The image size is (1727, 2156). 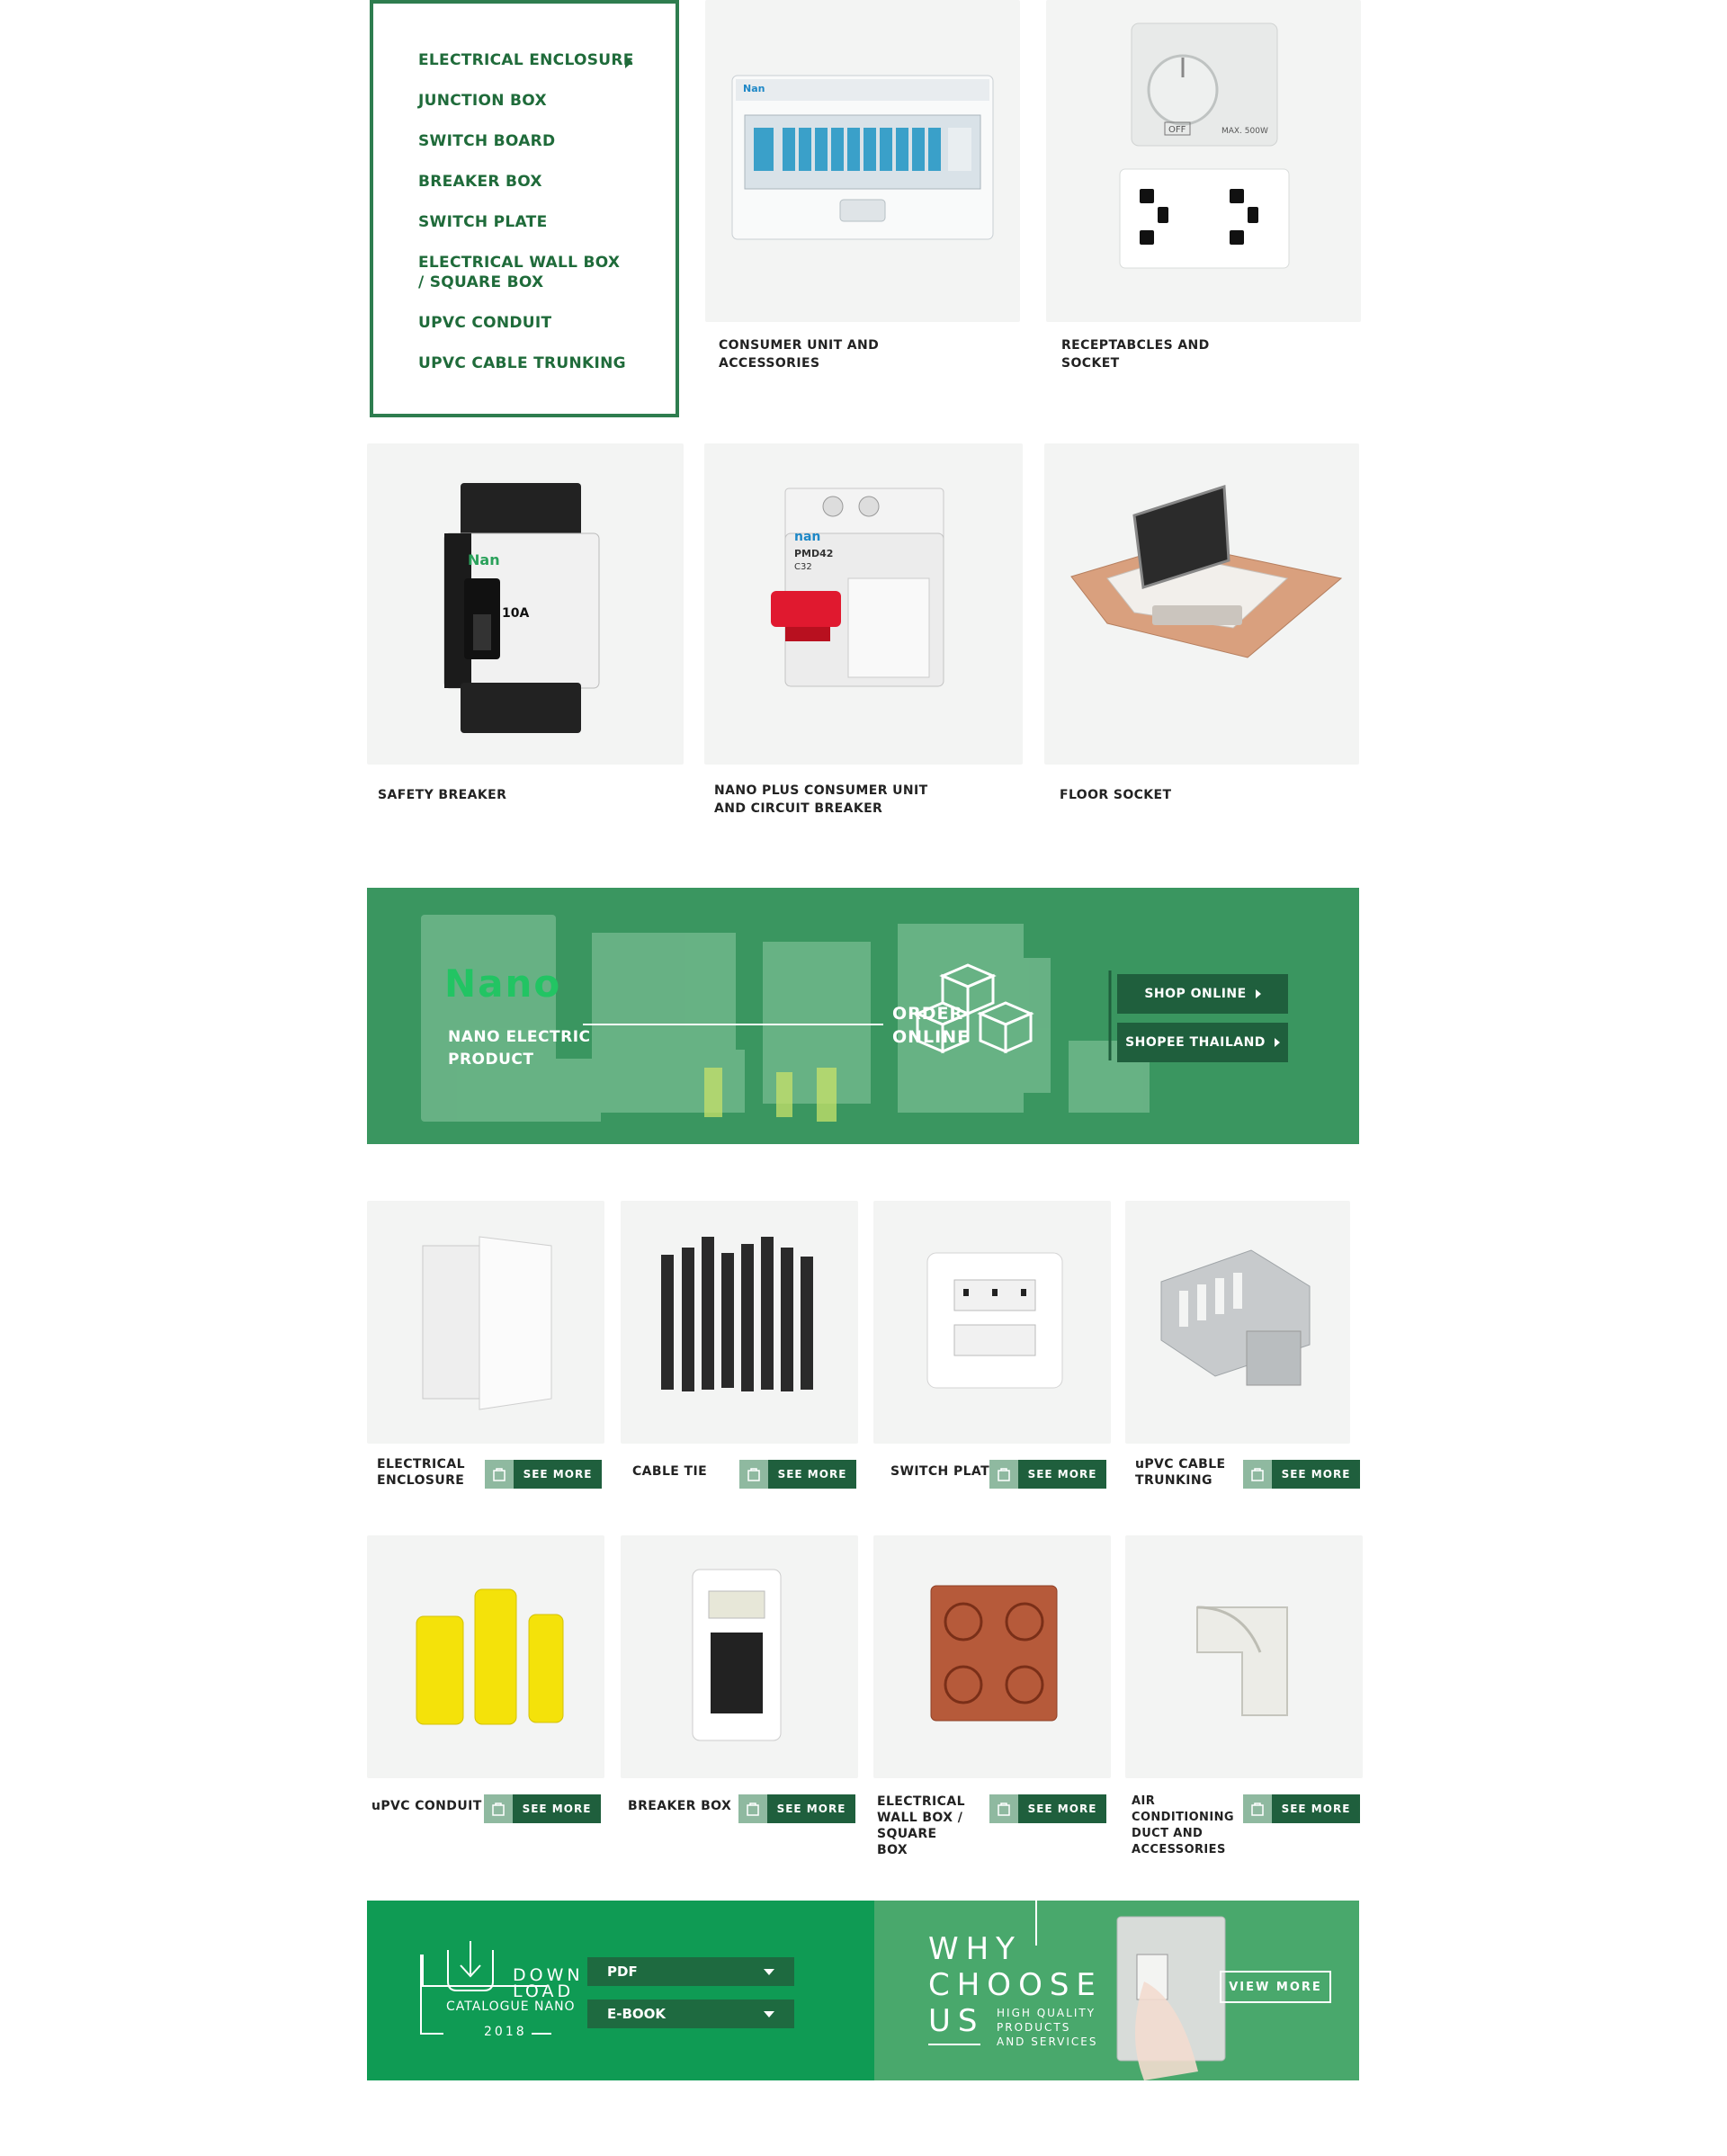 I want to click on consumer-unit-image: Nan, so click(x=863, y=157).